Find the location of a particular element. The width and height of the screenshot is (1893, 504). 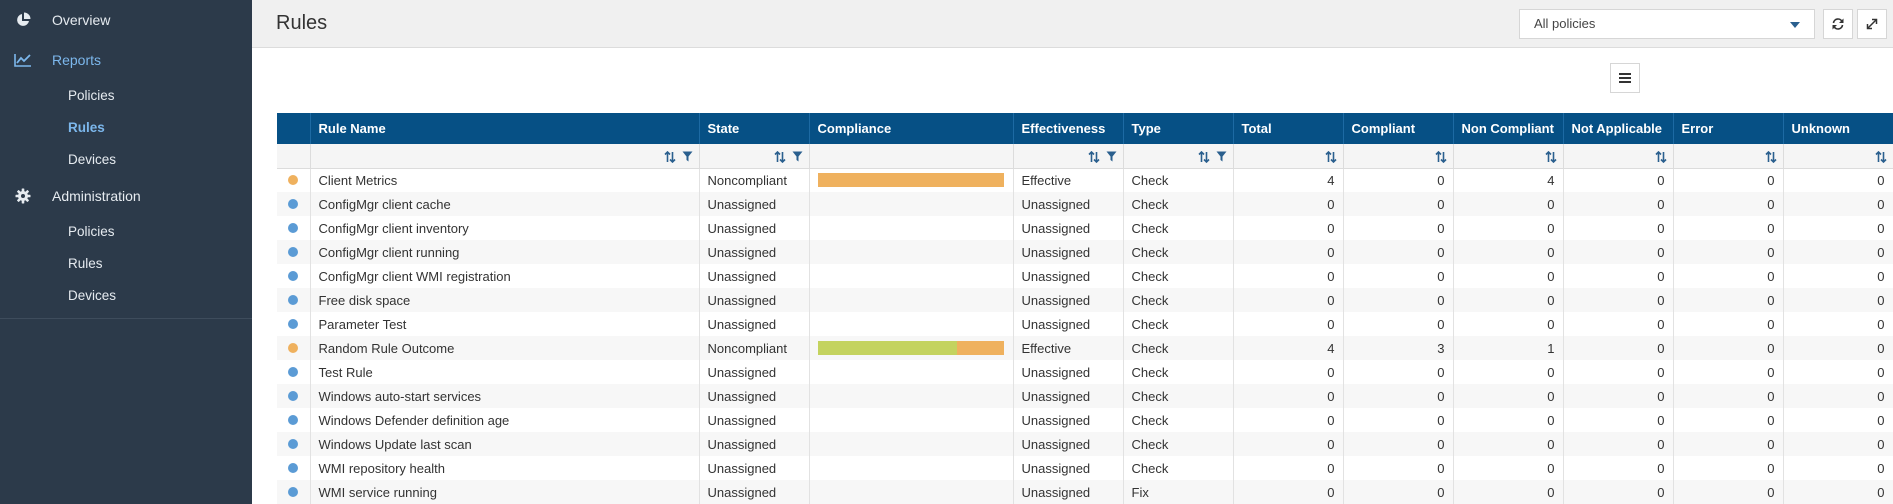

rule-name-cell: Free disk space is located at coordinates (505, 300).